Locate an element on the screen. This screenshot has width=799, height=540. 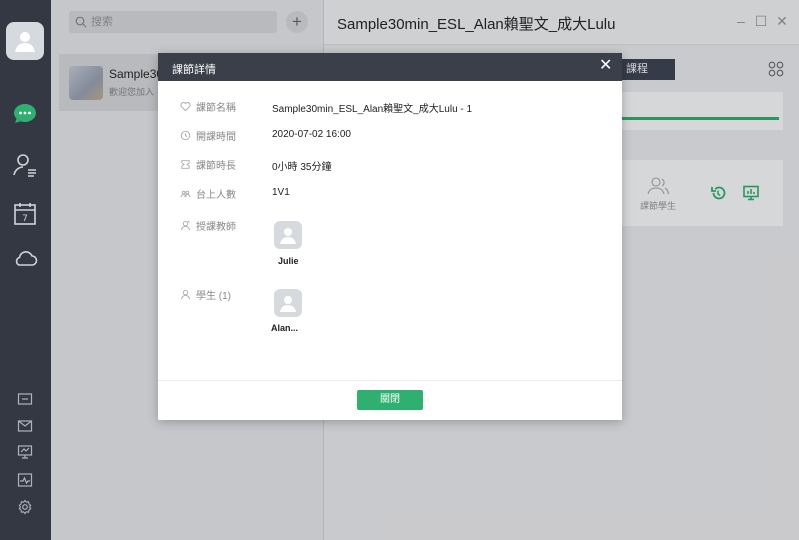
activity-nav-button is located at coordinates (25, 480).